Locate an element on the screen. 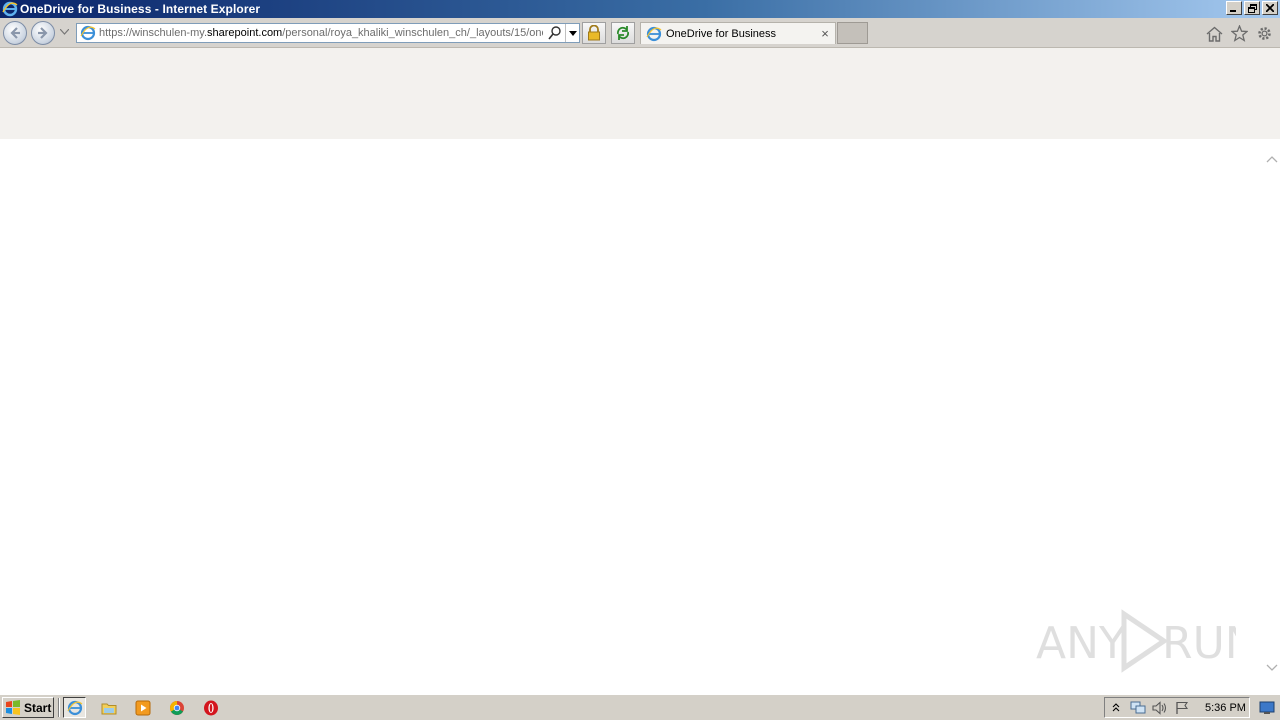  taskbar-separator is located at coordinates (59, 707).